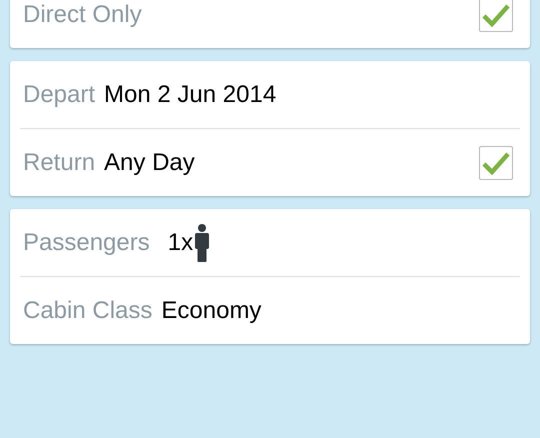 The height and width of the screenshot is (438, 540). I want to click on field-label: Depart, so click(59, 95).